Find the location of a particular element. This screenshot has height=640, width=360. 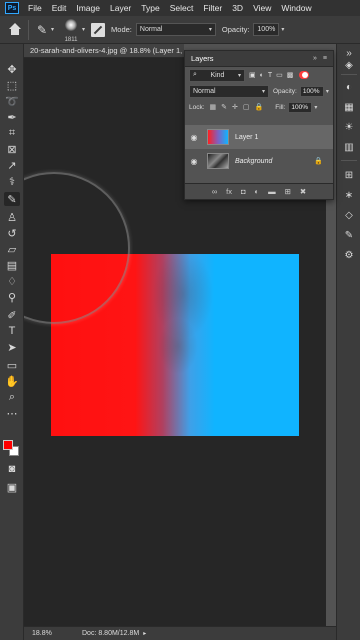

brush-settings-icon is located at coordinates (98, 29).